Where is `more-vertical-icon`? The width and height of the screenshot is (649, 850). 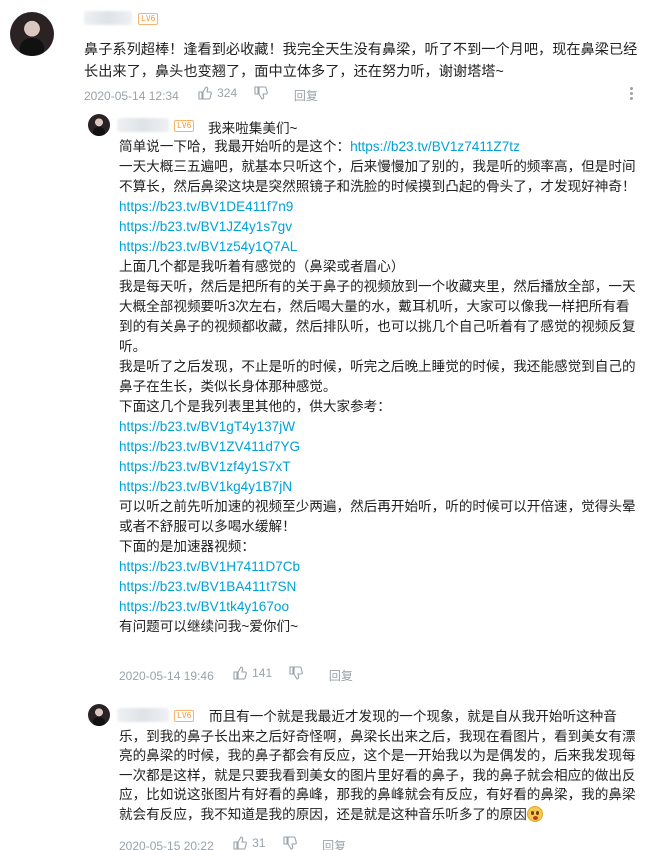 more-vertical-icon is located at coordinates (631, 93).